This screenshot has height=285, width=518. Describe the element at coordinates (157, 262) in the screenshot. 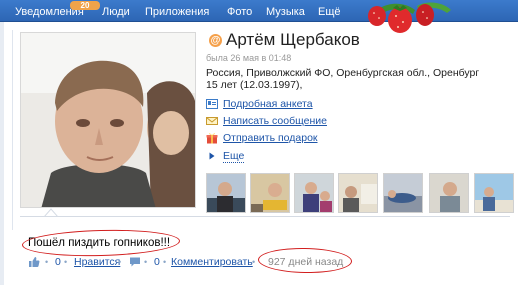

I see `comment-count: 0` at that location.